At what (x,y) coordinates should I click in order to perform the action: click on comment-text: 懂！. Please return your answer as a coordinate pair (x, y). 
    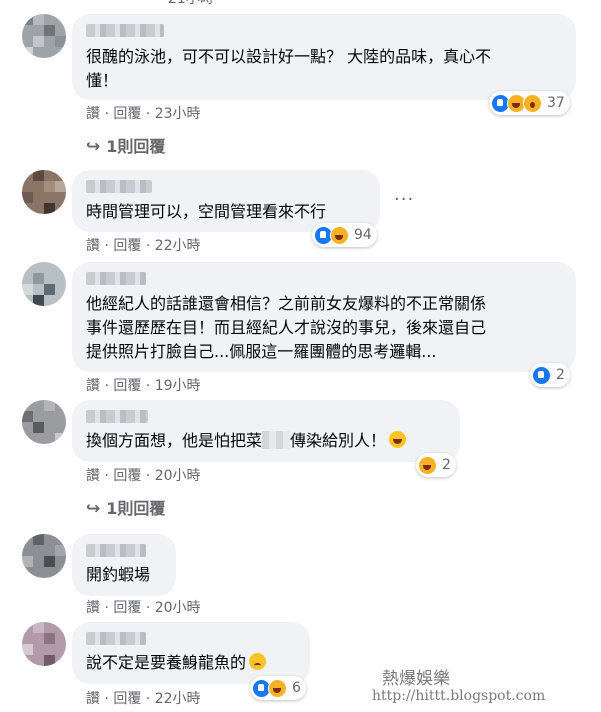
    Looking at the image, I should click on (102, 80).